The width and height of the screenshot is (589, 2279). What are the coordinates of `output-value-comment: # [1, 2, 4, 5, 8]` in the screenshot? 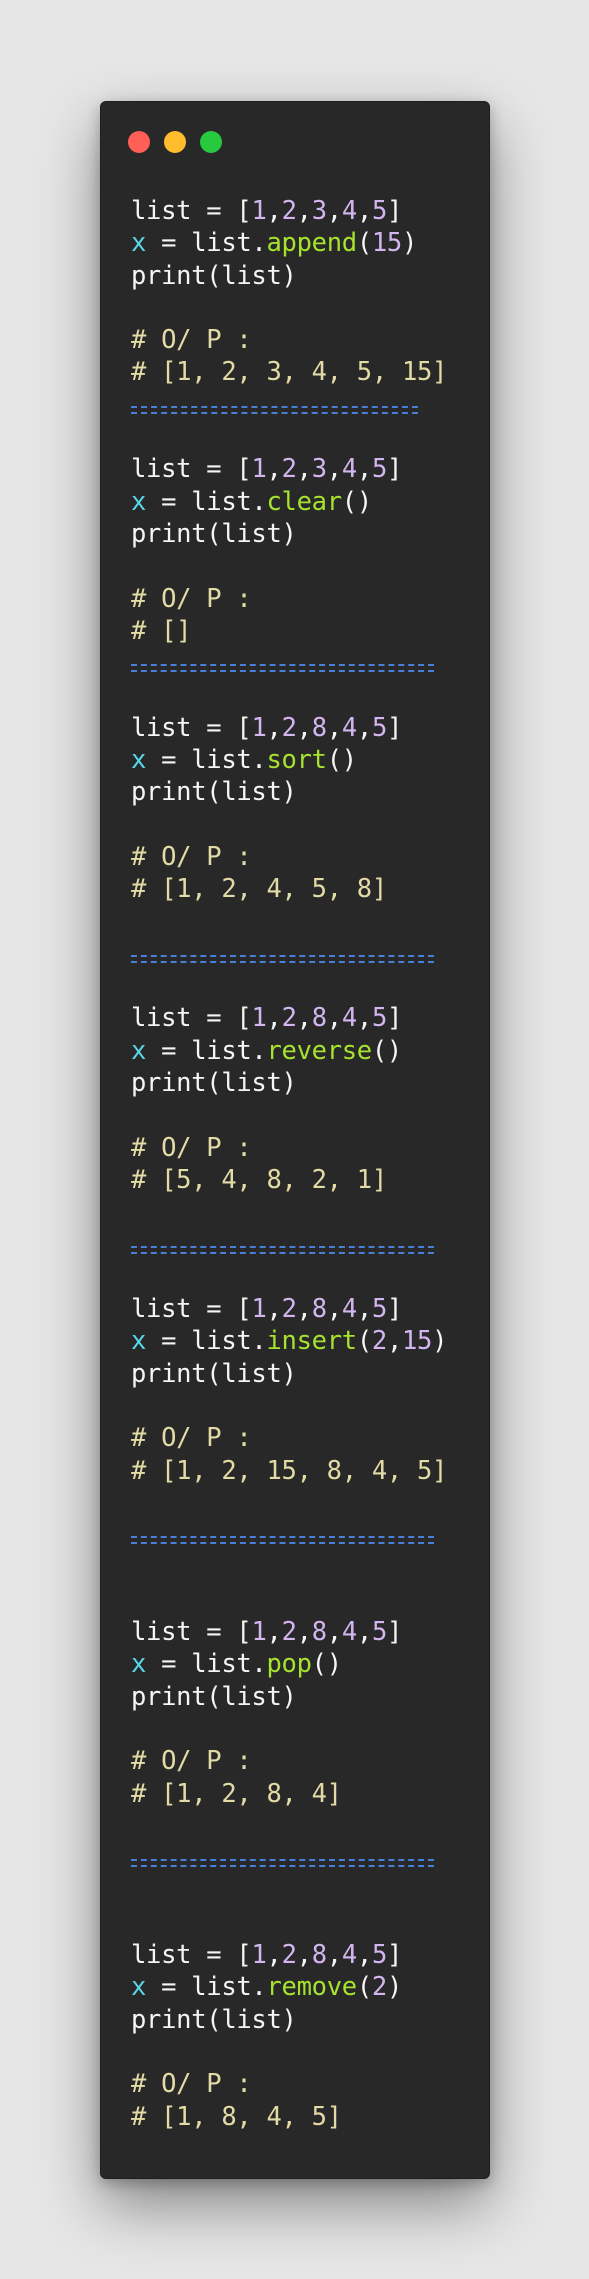 It's located at (259, 889).